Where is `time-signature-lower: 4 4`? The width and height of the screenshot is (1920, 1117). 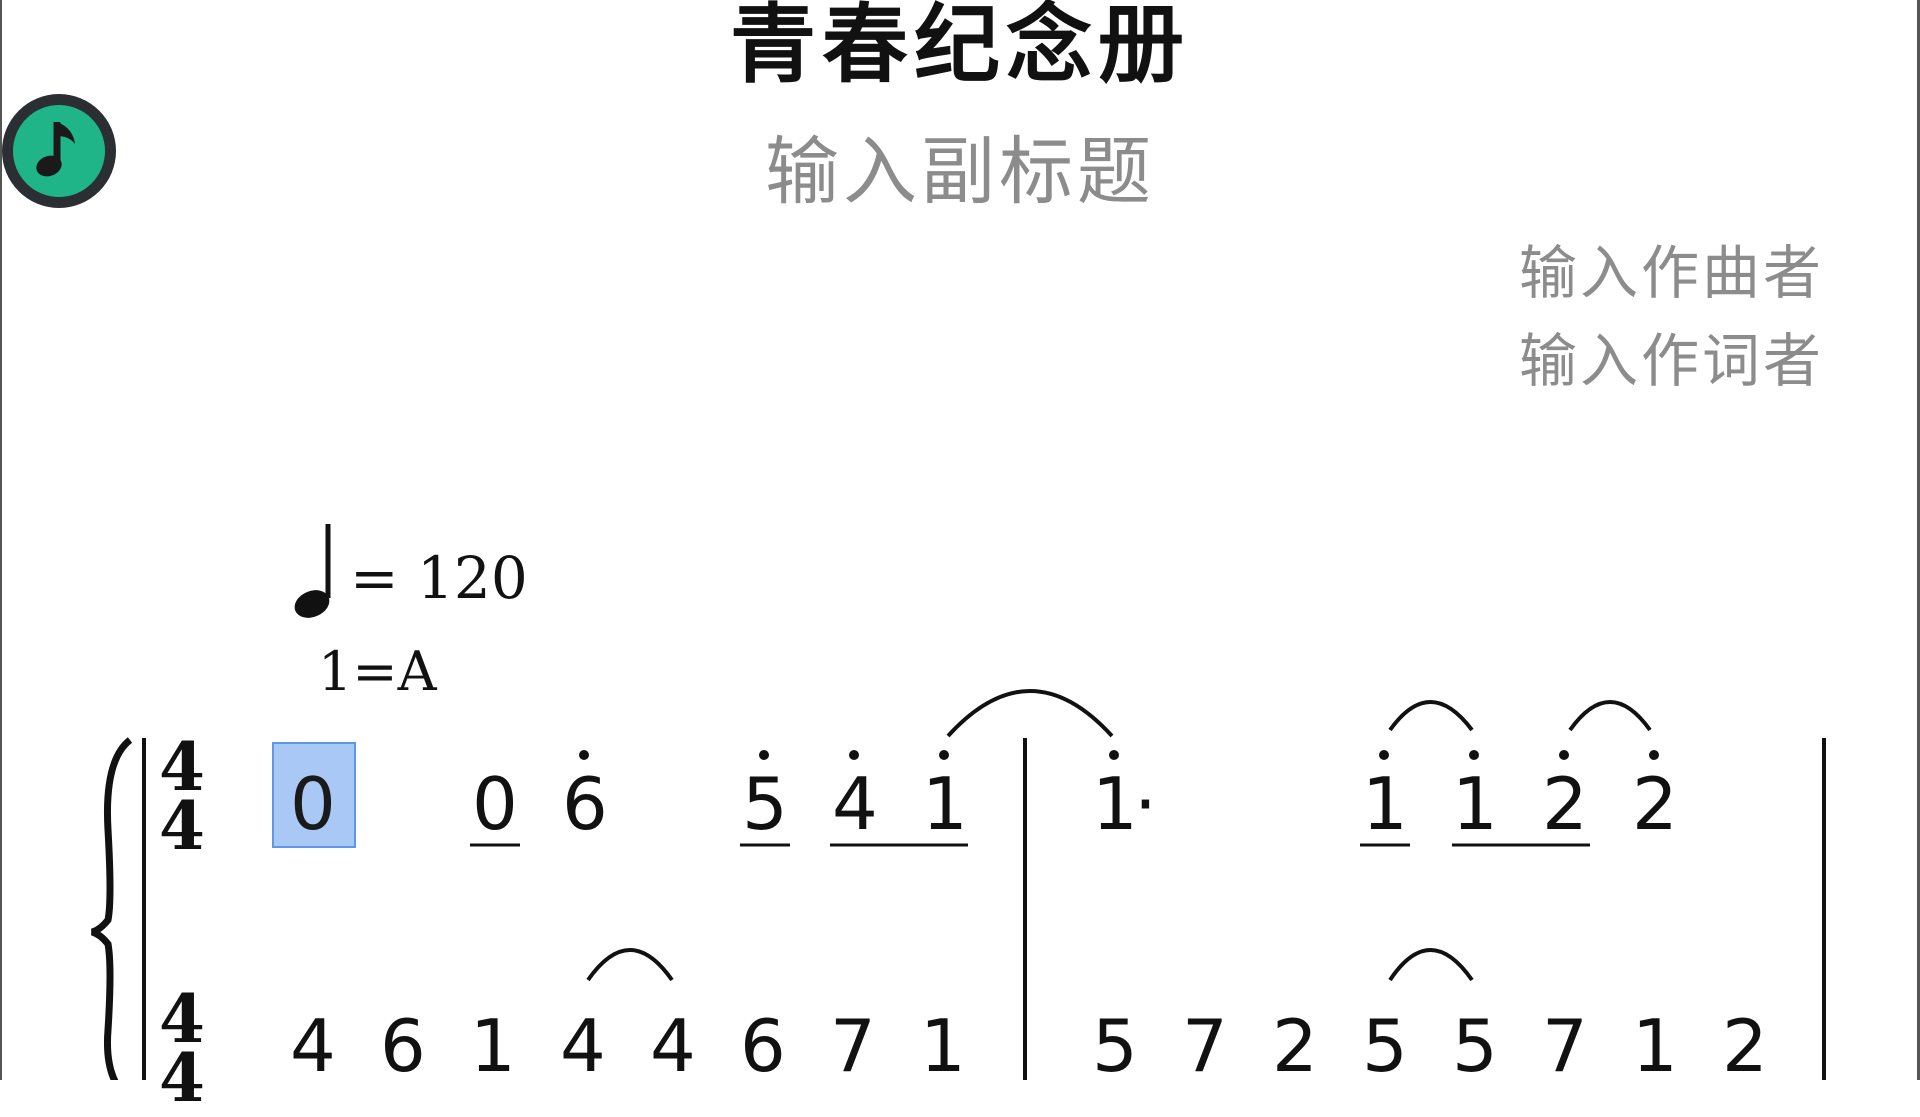 time-signature-lower: 4 4 is located at coordinates (182, 1051).